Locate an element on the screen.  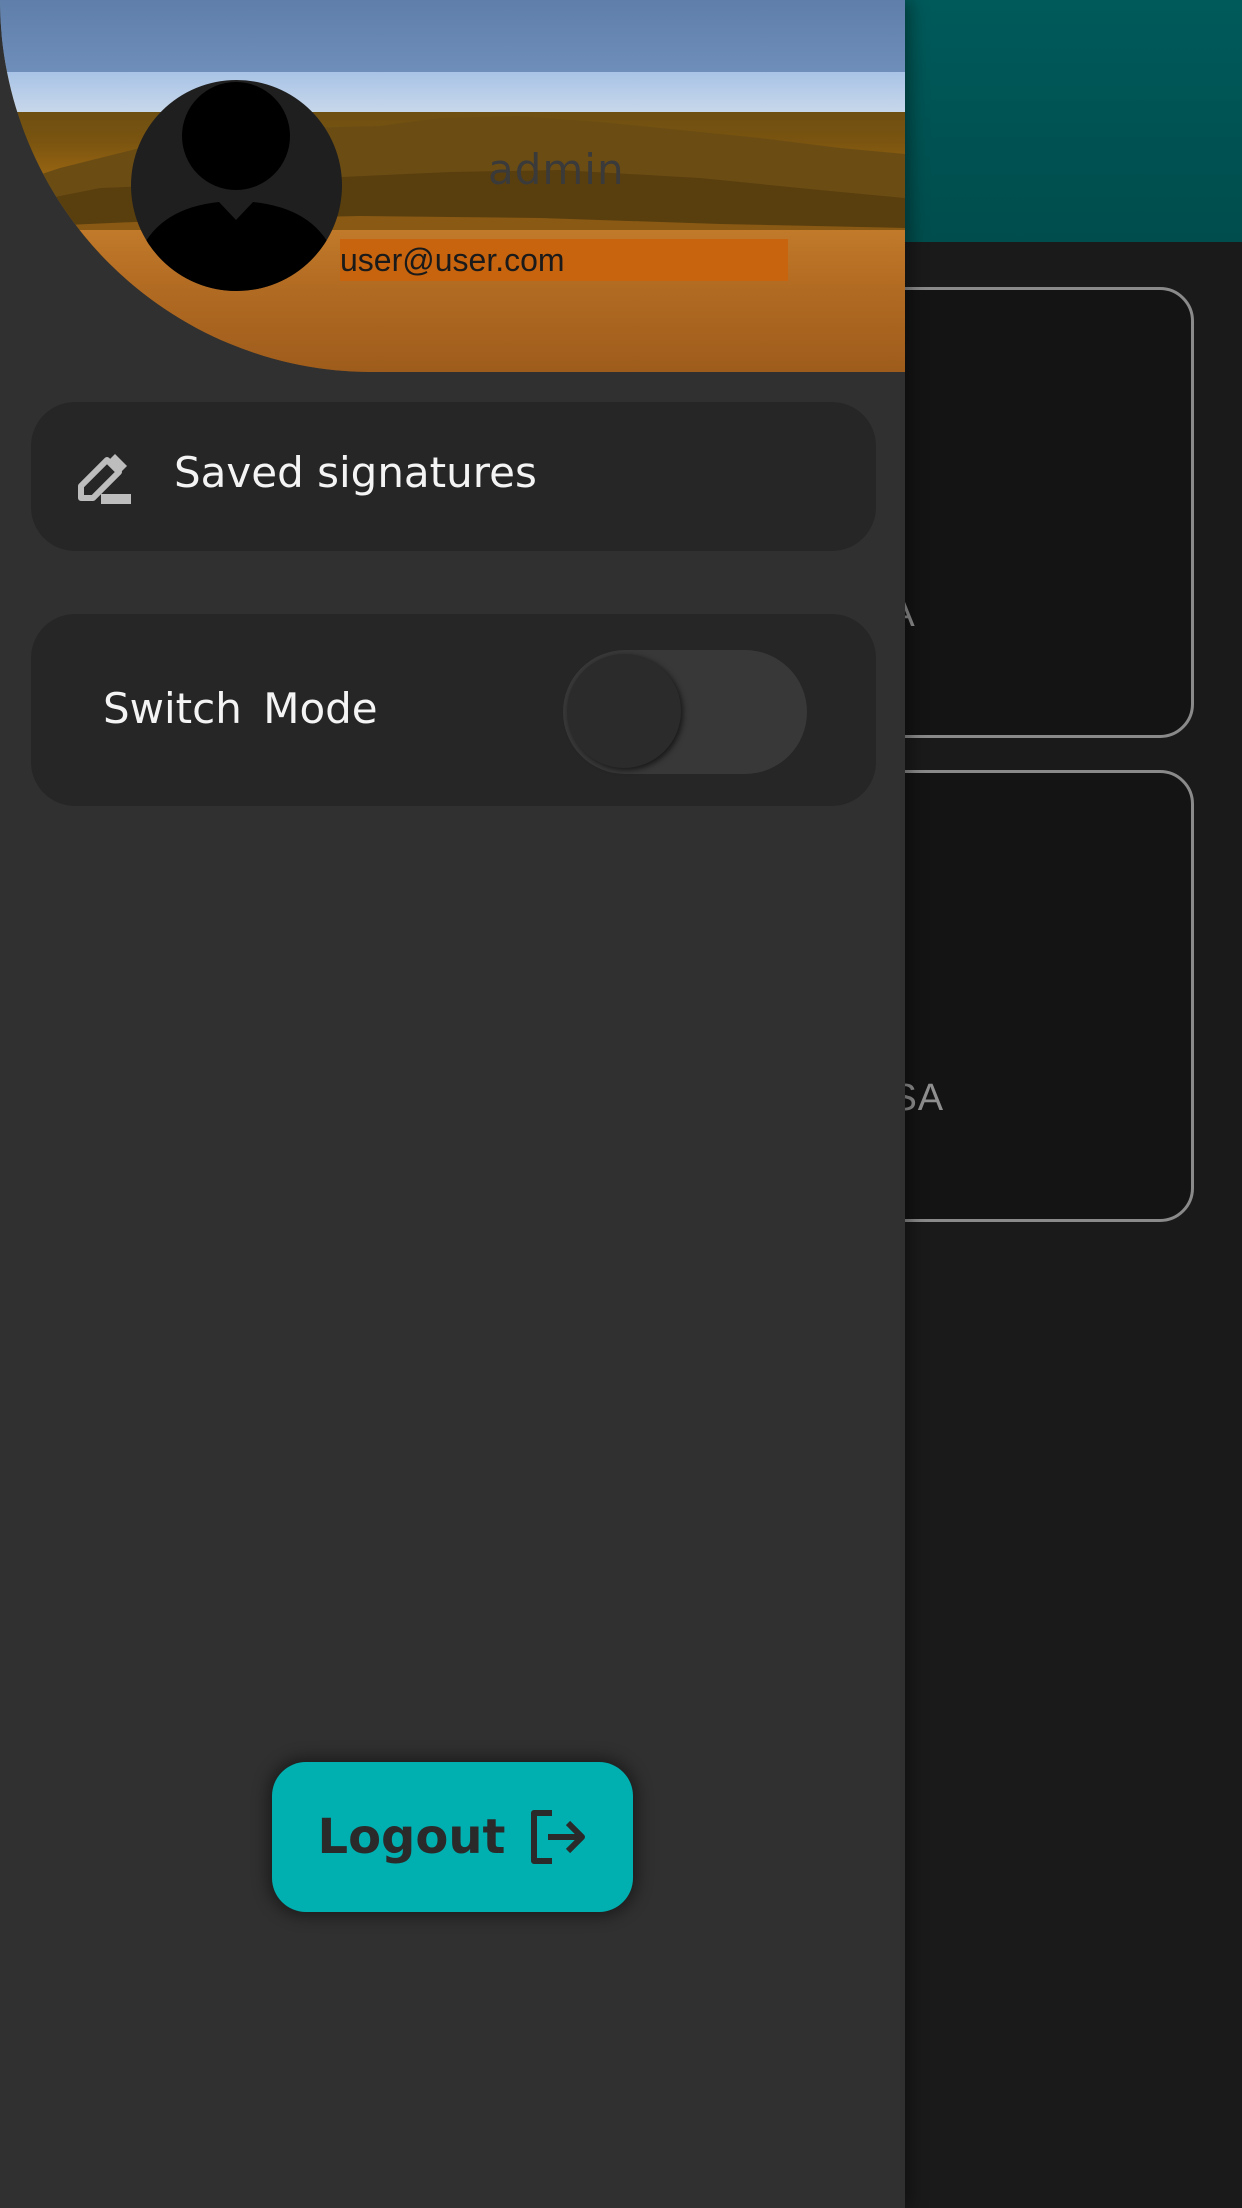
header-sky is located at coordinates (452, 36).